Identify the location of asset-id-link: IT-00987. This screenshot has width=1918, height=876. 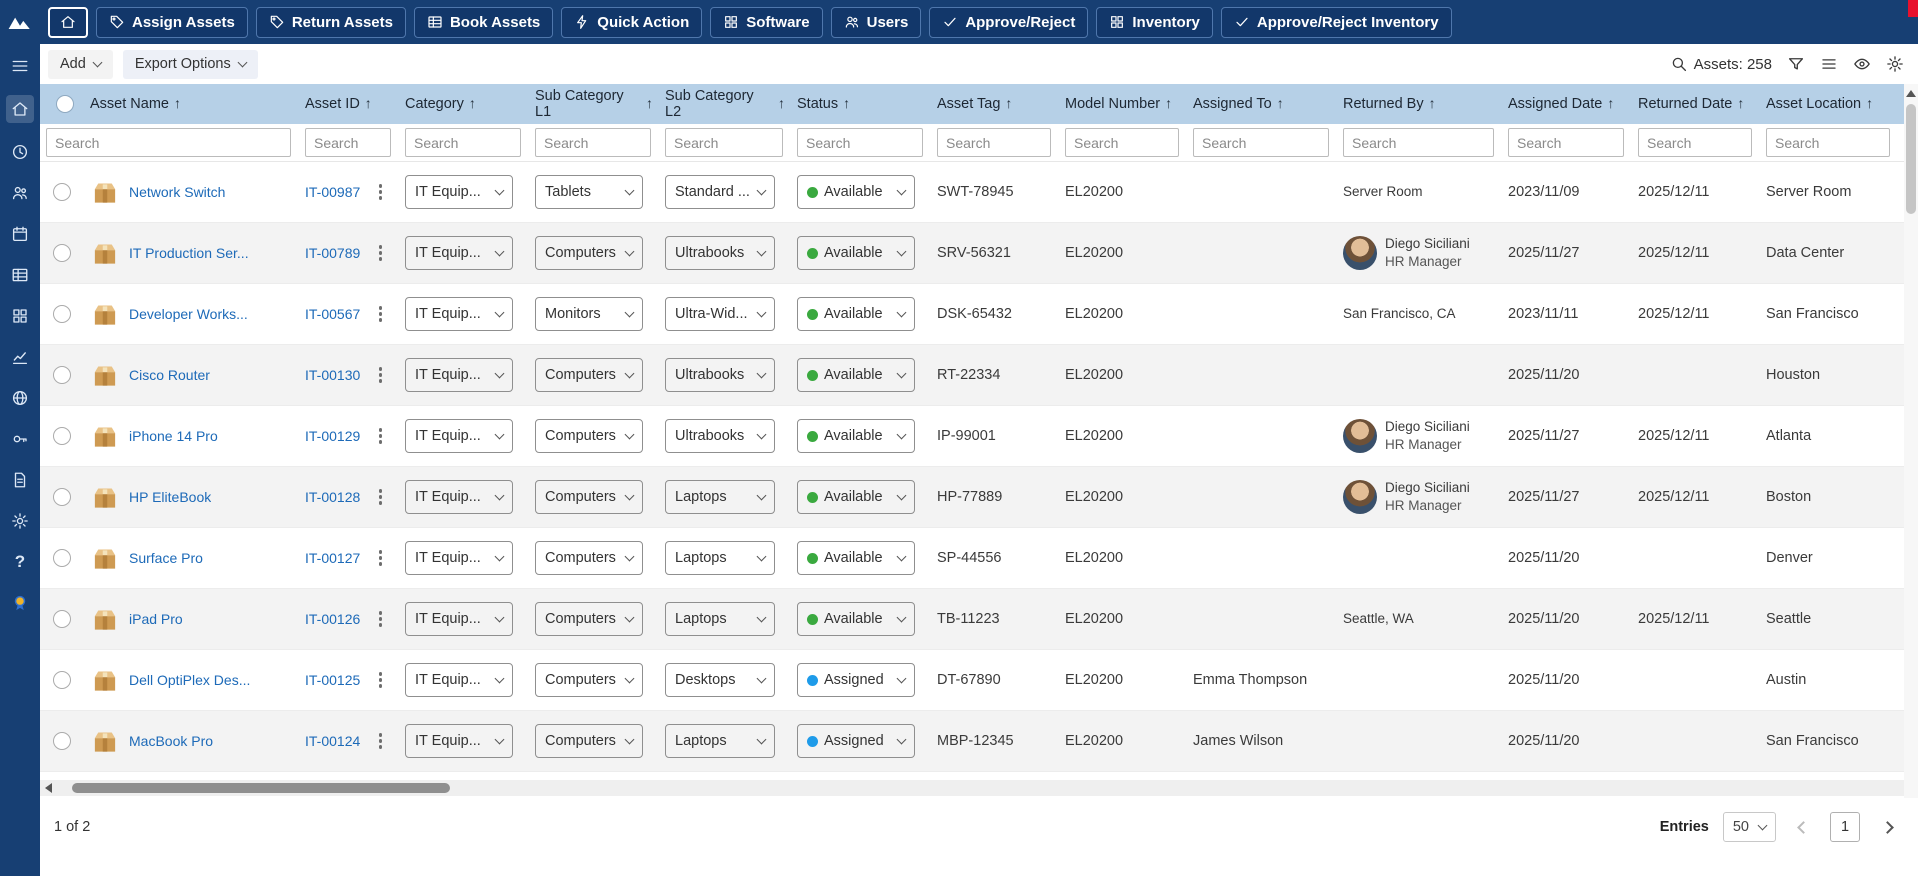
(332, 192).